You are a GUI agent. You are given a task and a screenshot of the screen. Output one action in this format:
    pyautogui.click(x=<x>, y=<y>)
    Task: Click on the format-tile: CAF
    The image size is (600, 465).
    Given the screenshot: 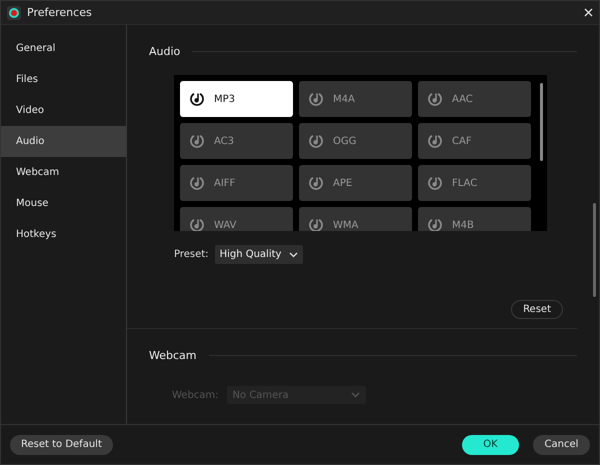 What is the action you would take?
    pyautogui.click(x=474, y=141)
    